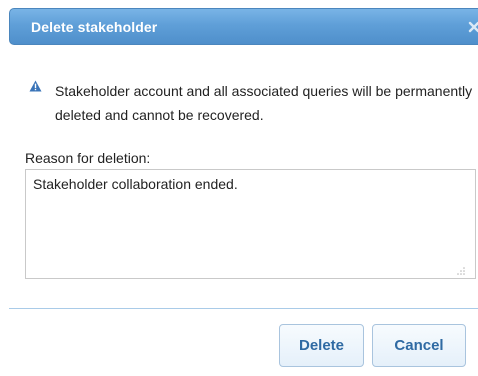  Describe the element at coordinates (243, 26) in the screenshot. I see `dialog-titlebar: Delete stakeholder` at that location.